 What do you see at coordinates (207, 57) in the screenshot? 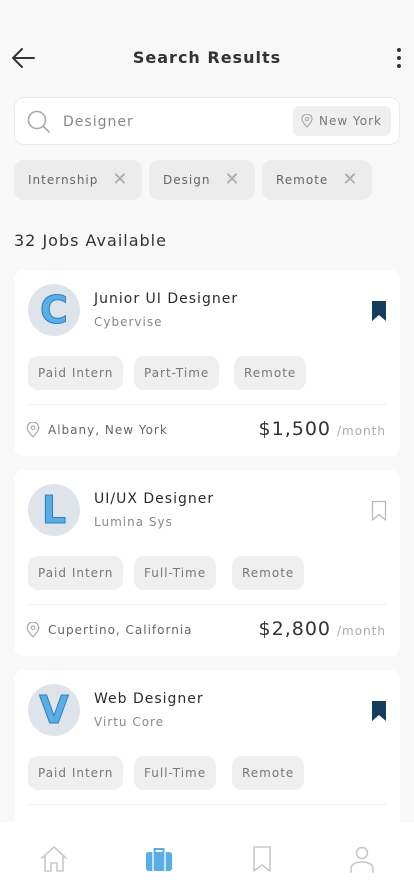
I see `page-title: Search Results` at bounding box center [207, 57].